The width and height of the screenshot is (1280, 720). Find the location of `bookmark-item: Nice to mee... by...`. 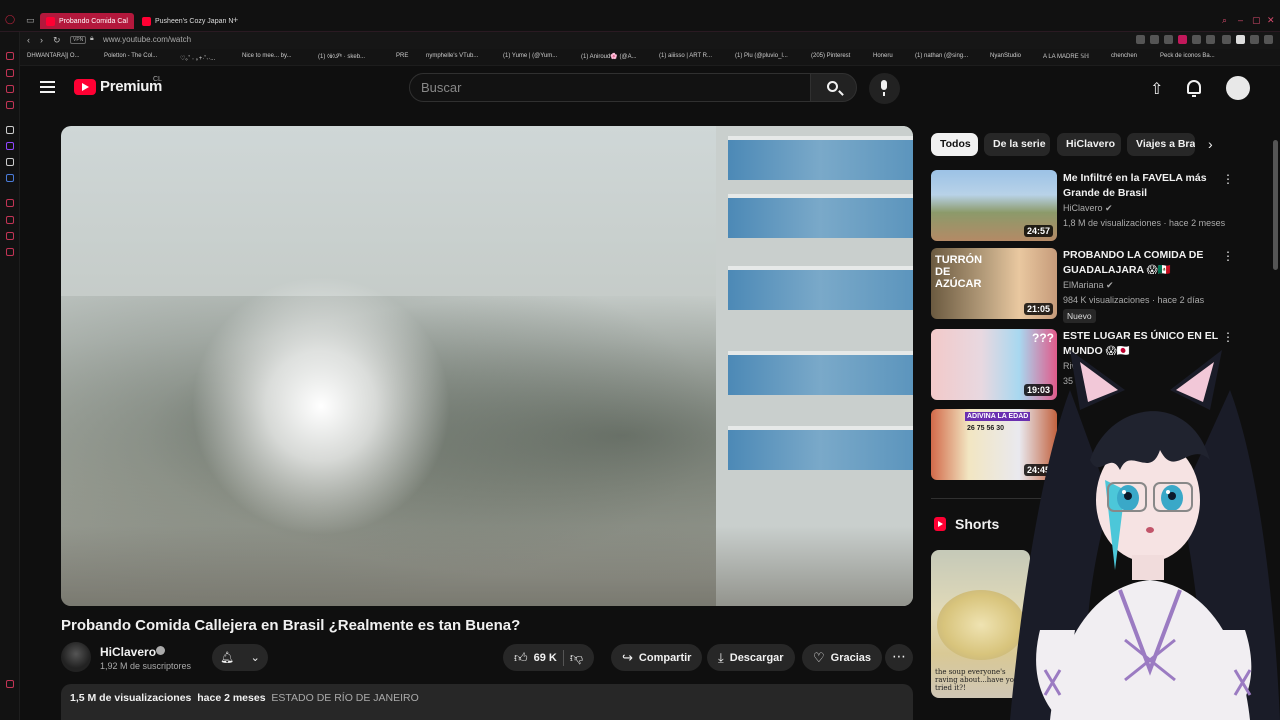

bookmark-item: Nice to mee... by... is located at coordinates (267, 56).